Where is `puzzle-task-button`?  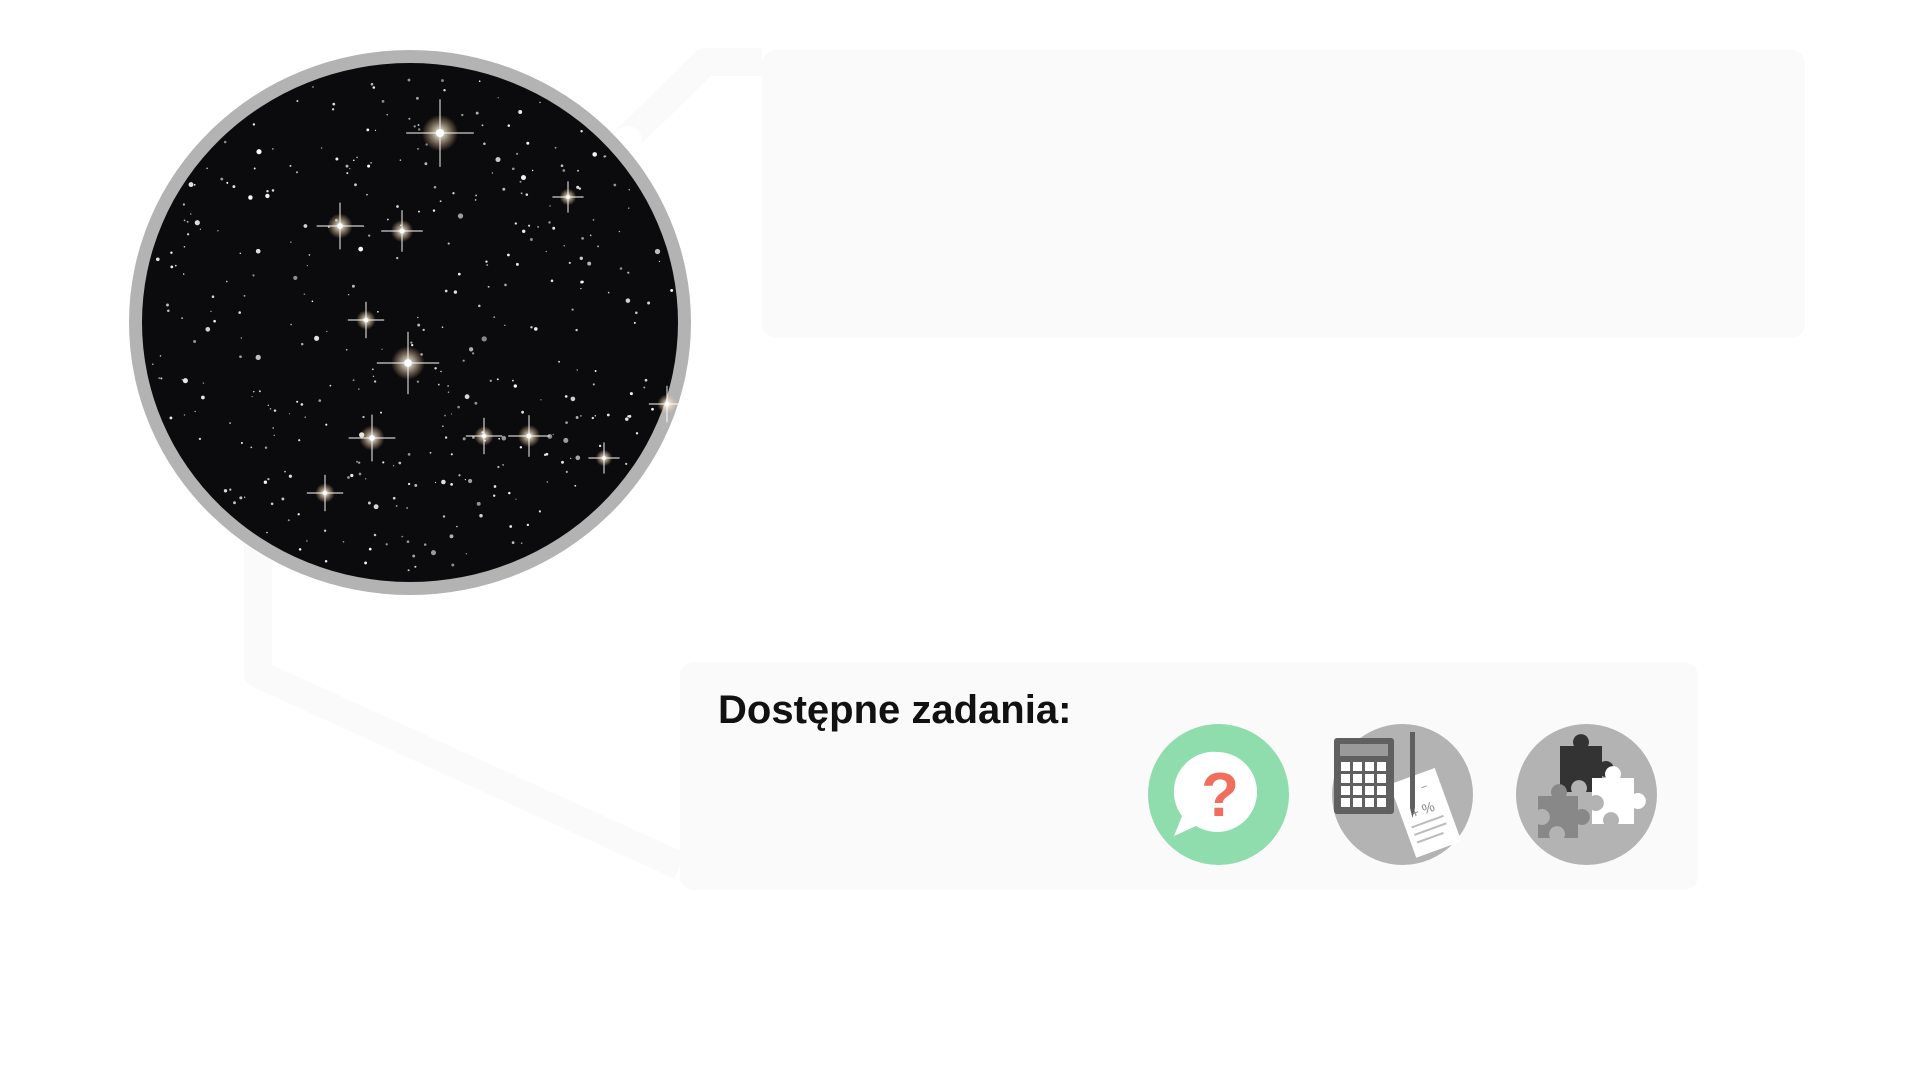
puzzle-task-button is located at coordinates (1586, 794).